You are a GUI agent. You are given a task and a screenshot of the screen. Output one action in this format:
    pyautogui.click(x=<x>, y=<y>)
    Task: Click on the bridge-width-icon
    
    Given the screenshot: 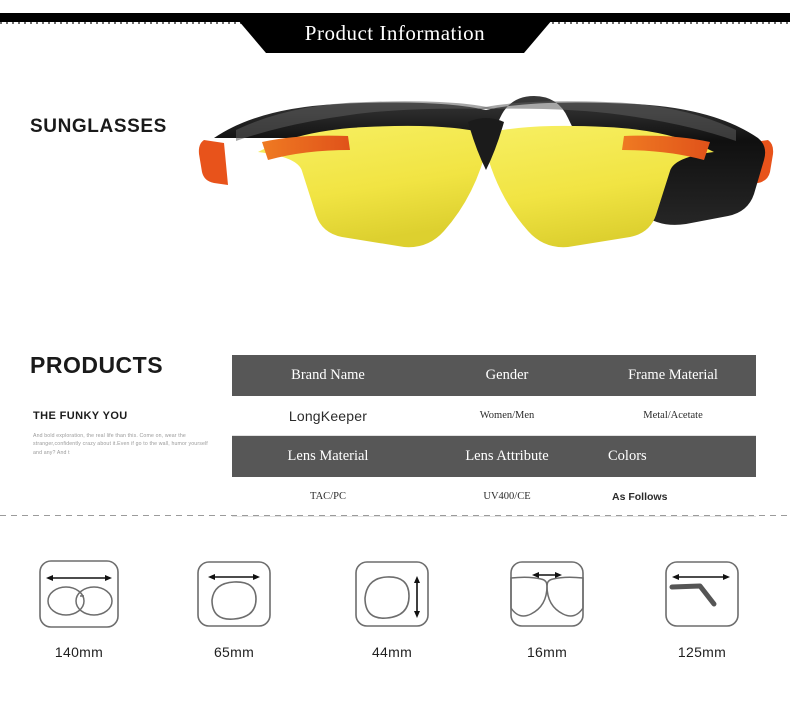 What is the action you would take?
    pyautogui.click(x=547, y=594)
    